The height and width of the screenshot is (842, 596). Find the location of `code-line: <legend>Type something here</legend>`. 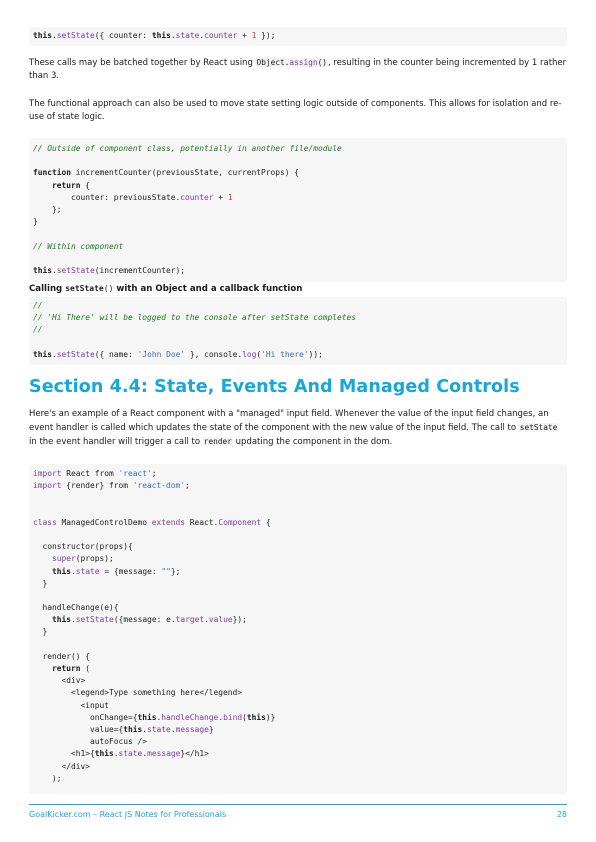

code-line: <legend>Type something here</legend> is located at coordinates (138, 693).